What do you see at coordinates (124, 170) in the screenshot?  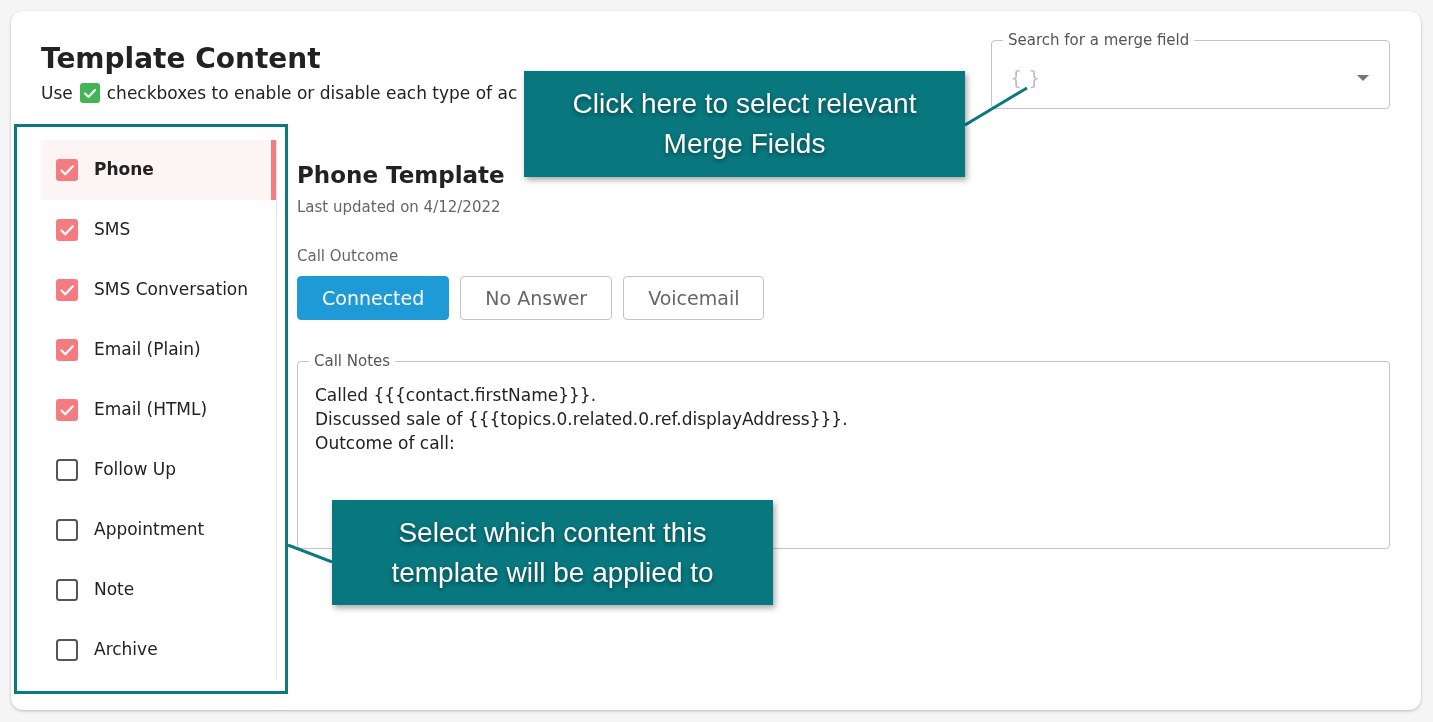 I see `item-label: Phone` at bounding box center [124, 170].